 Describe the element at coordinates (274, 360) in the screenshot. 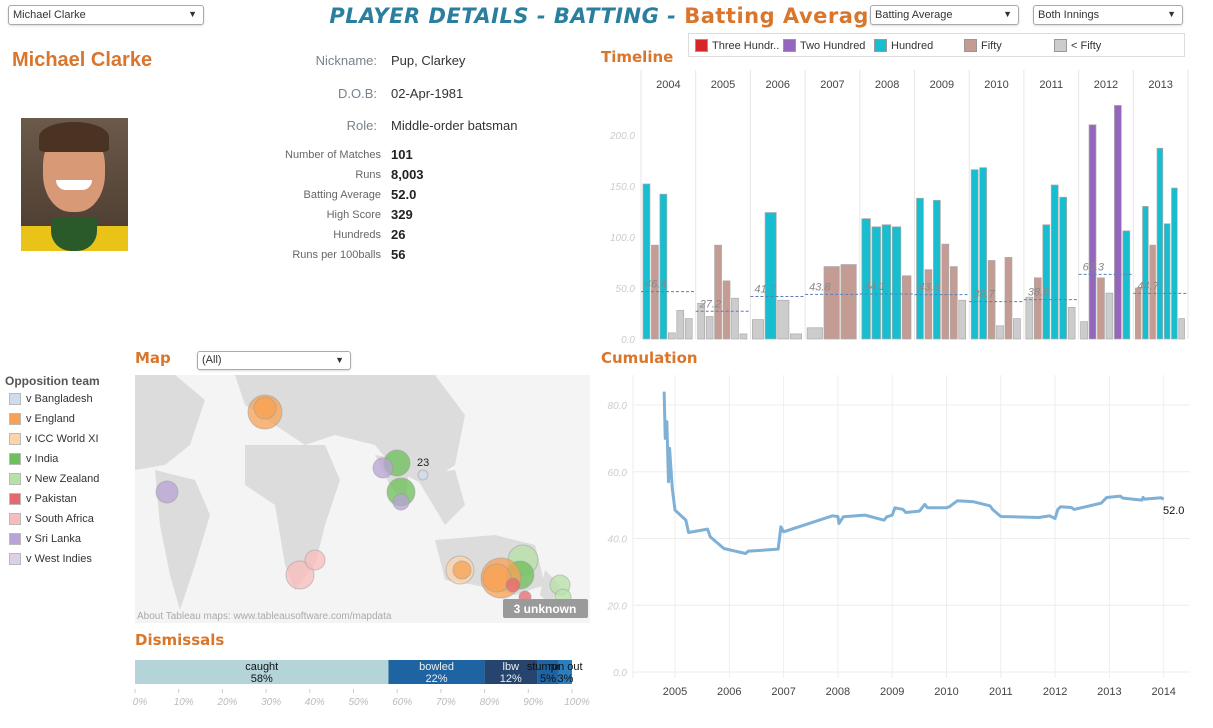

I see `map-filter-select: (All) ▼` at that location.